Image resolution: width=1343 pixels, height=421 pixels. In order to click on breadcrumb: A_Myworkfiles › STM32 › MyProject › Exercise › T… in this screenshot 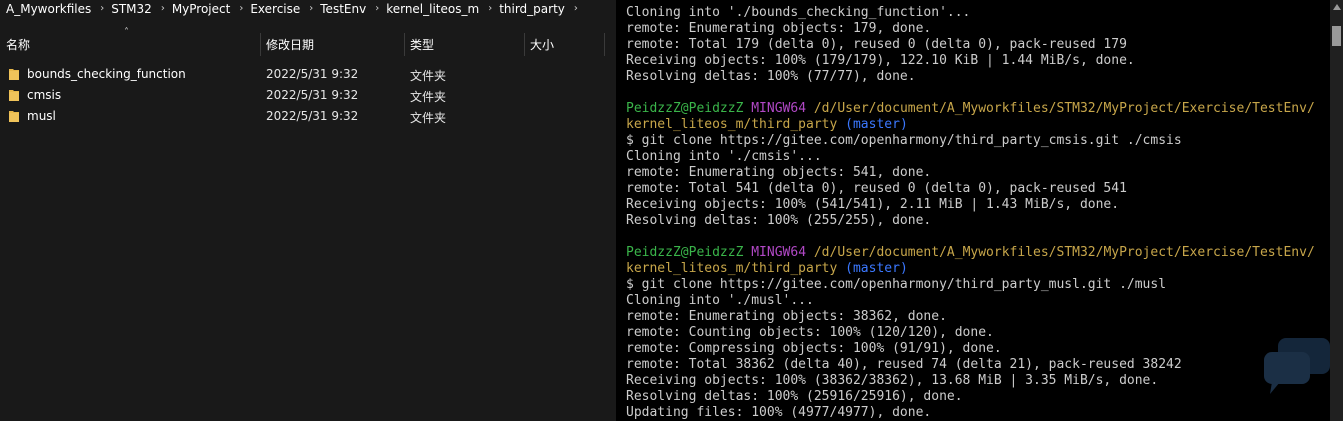, I will do `click(307, 8)`.